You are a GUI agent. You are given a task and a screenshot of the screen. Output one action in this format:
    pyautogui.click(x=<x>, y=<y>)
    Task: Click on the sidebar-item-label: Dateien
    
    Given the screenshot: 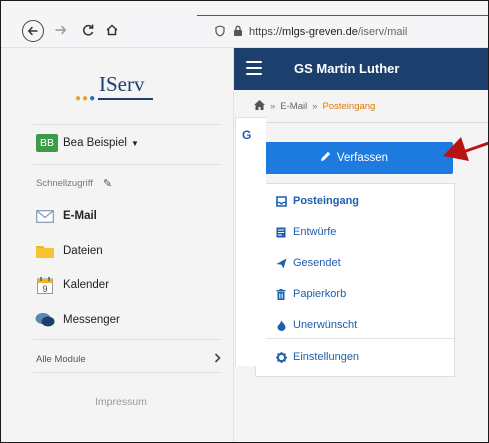 What is the action you would take?
    pyautogui.click(x=83, y=251)
    